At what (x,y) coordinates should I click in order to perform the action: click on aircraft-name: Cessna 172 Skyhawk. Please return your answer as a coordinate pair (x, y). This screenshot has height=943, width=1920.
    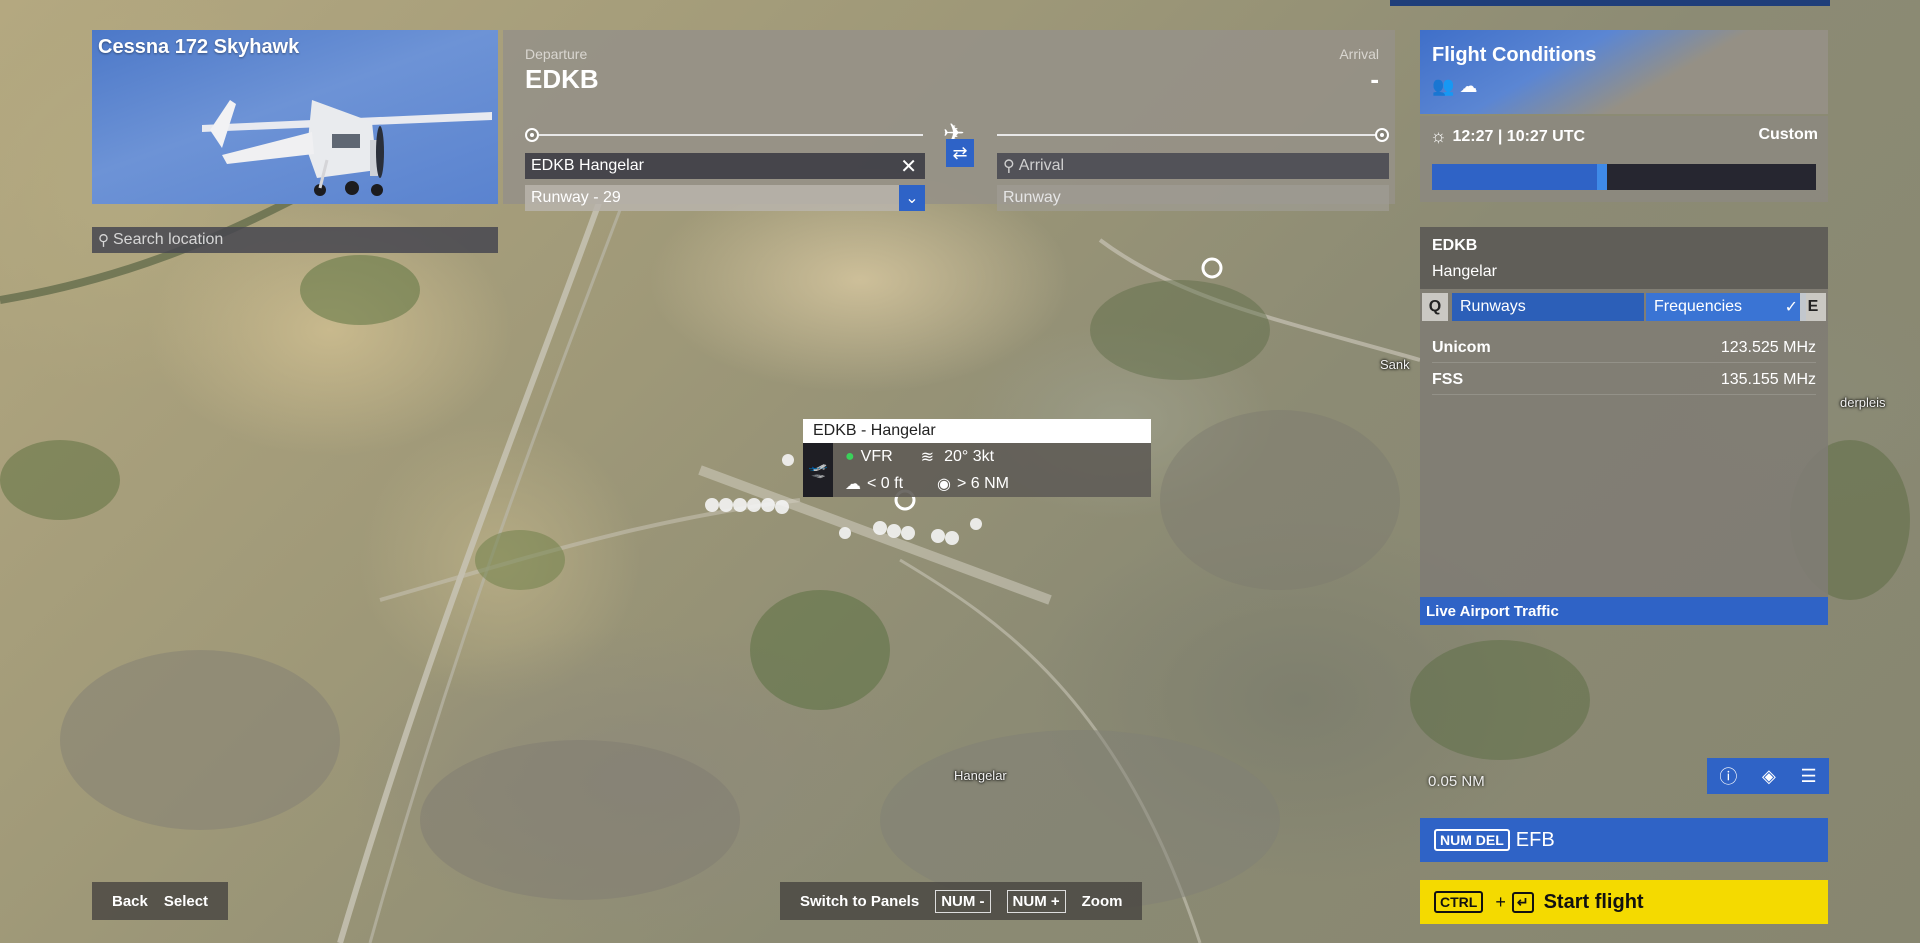
    Looking at the image, I should click on (199, 47).